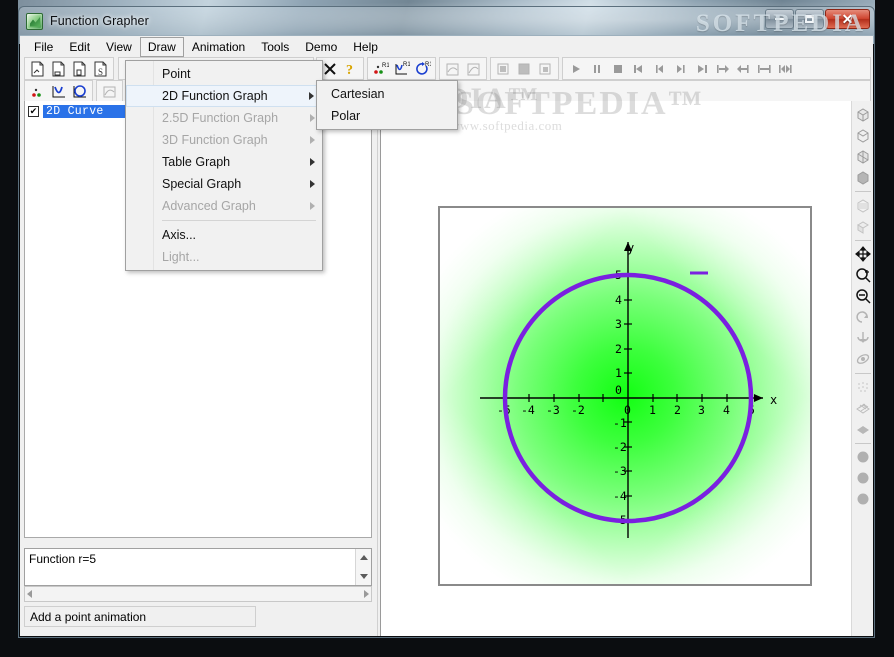 This screenshot has width=894, height=657. I want to click on point-animation-icon: R1, so click(380, 68).